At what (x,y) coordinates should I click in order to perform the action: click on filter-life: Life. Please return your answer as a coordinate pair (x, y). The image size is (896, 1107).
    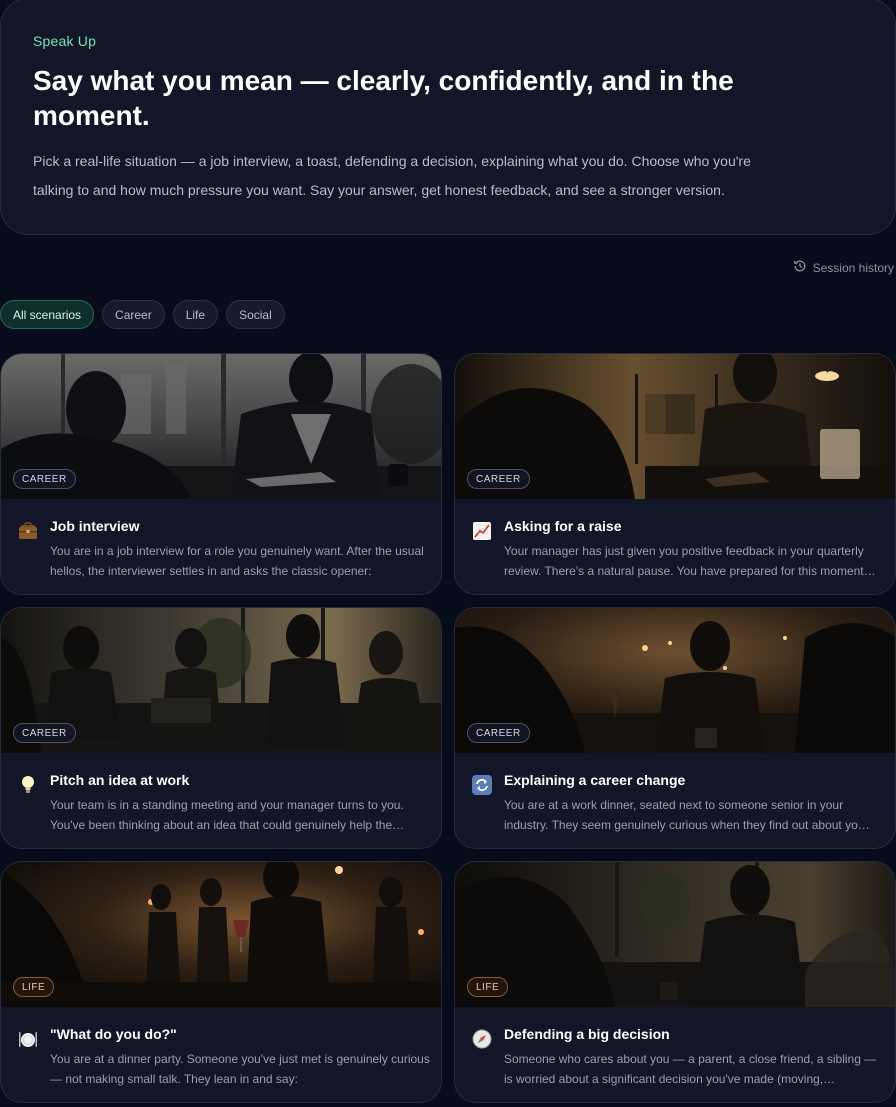
    Looking at the image, I should click on (195, 314).